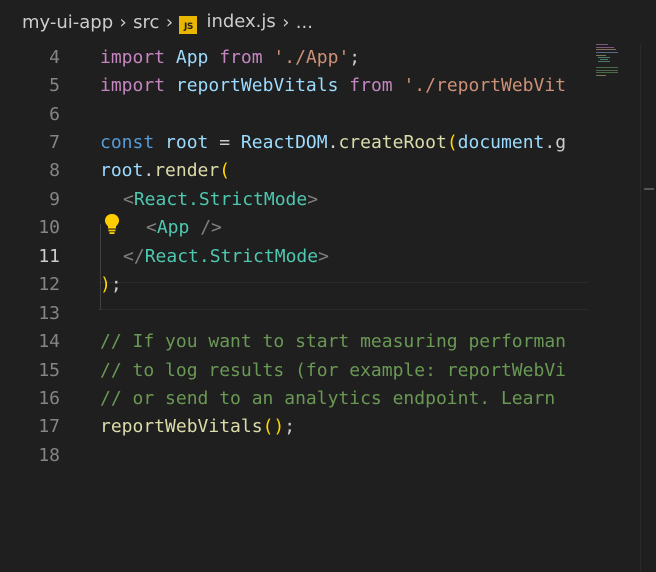 This screenshot has width=656, height=572. I want to click on token-variable: ReactDOM, so click(284, 142).